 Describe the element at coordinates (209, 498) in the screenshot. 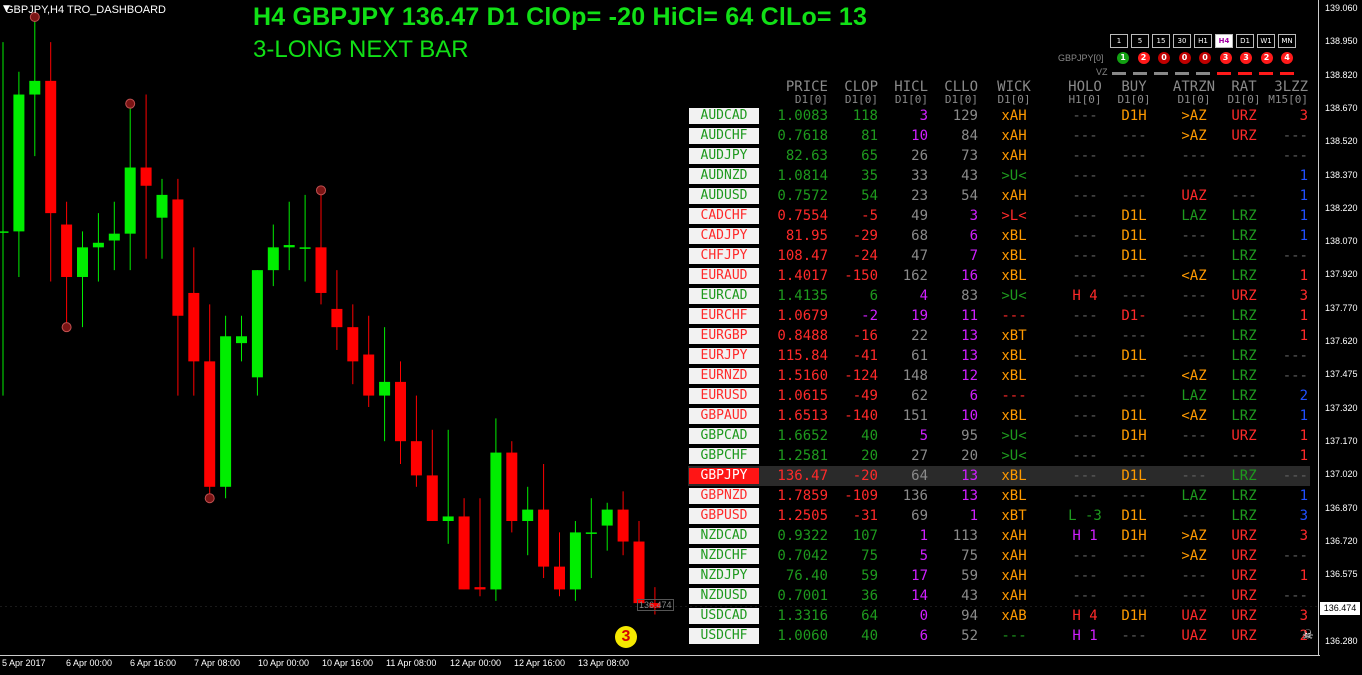

I see `fractal-marker` at that location.